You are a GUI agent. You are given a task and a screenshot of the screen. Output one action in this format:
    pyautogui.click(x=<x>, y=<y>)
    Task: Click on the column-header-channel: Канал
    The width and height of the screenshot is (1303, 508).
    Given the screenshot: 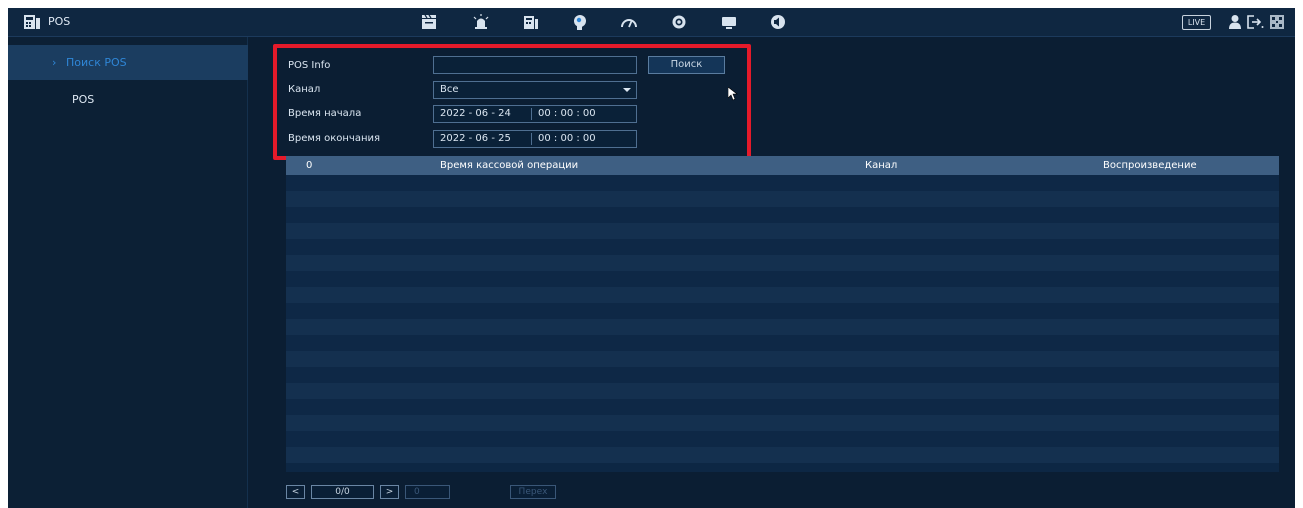 What is the action you would take?
    pyautogui.click(x=881, y=165)
    